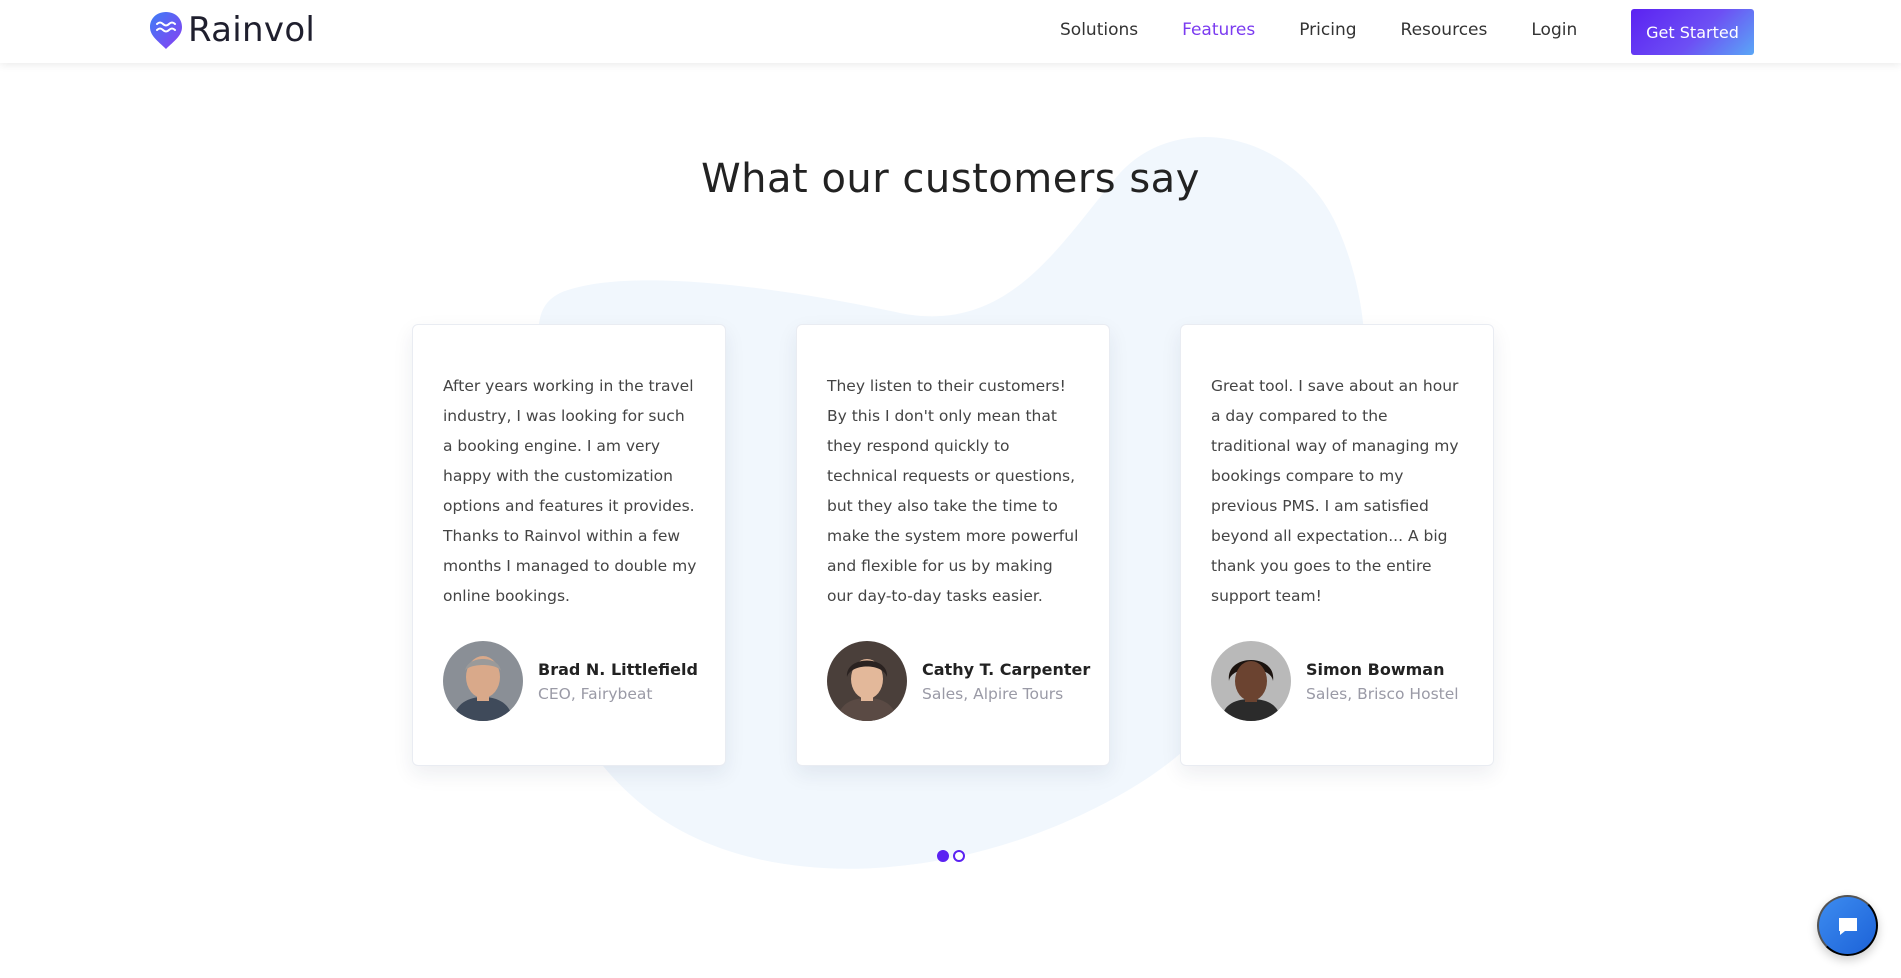  What do you see at coordinates (595, 693) in the screenshot?
I see `author-role: CEO, Fairybeat` at bounding box center [595, 693].